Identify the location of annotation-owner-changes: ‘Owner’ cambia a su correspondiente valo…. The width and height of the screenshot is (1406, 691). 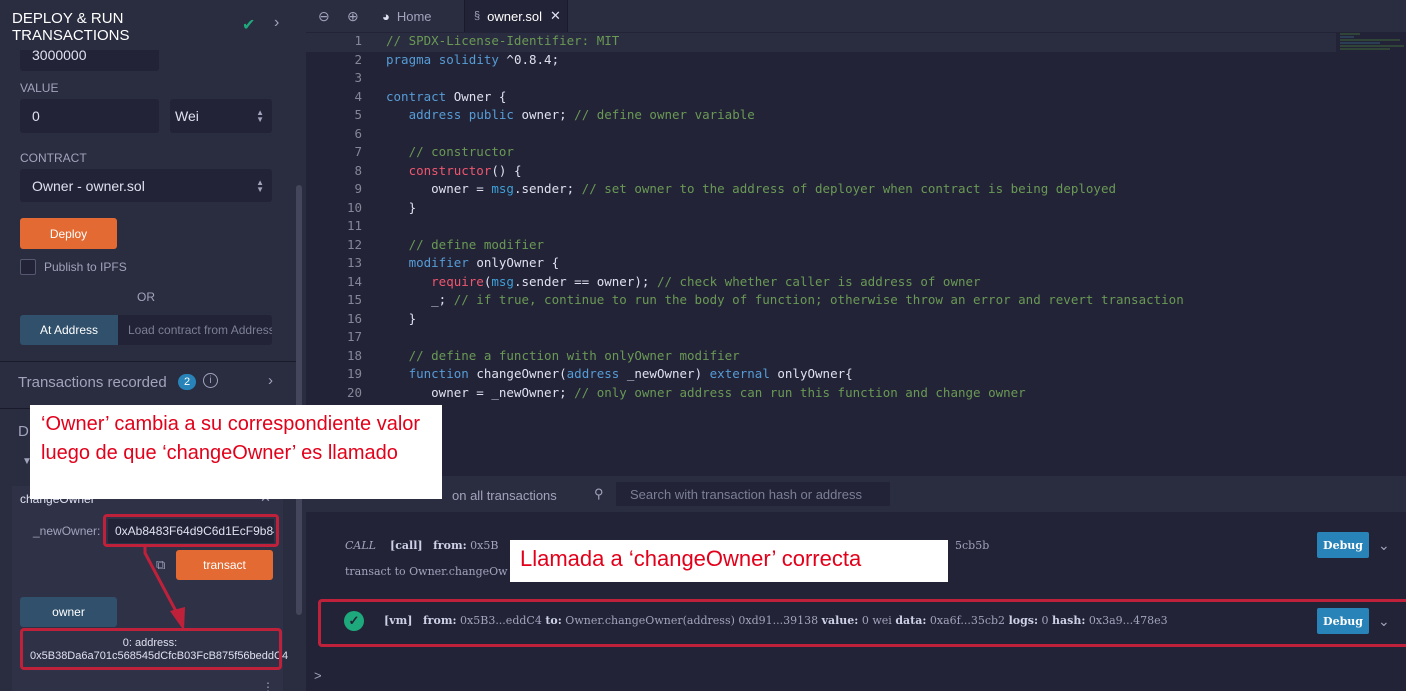
(236, 452).